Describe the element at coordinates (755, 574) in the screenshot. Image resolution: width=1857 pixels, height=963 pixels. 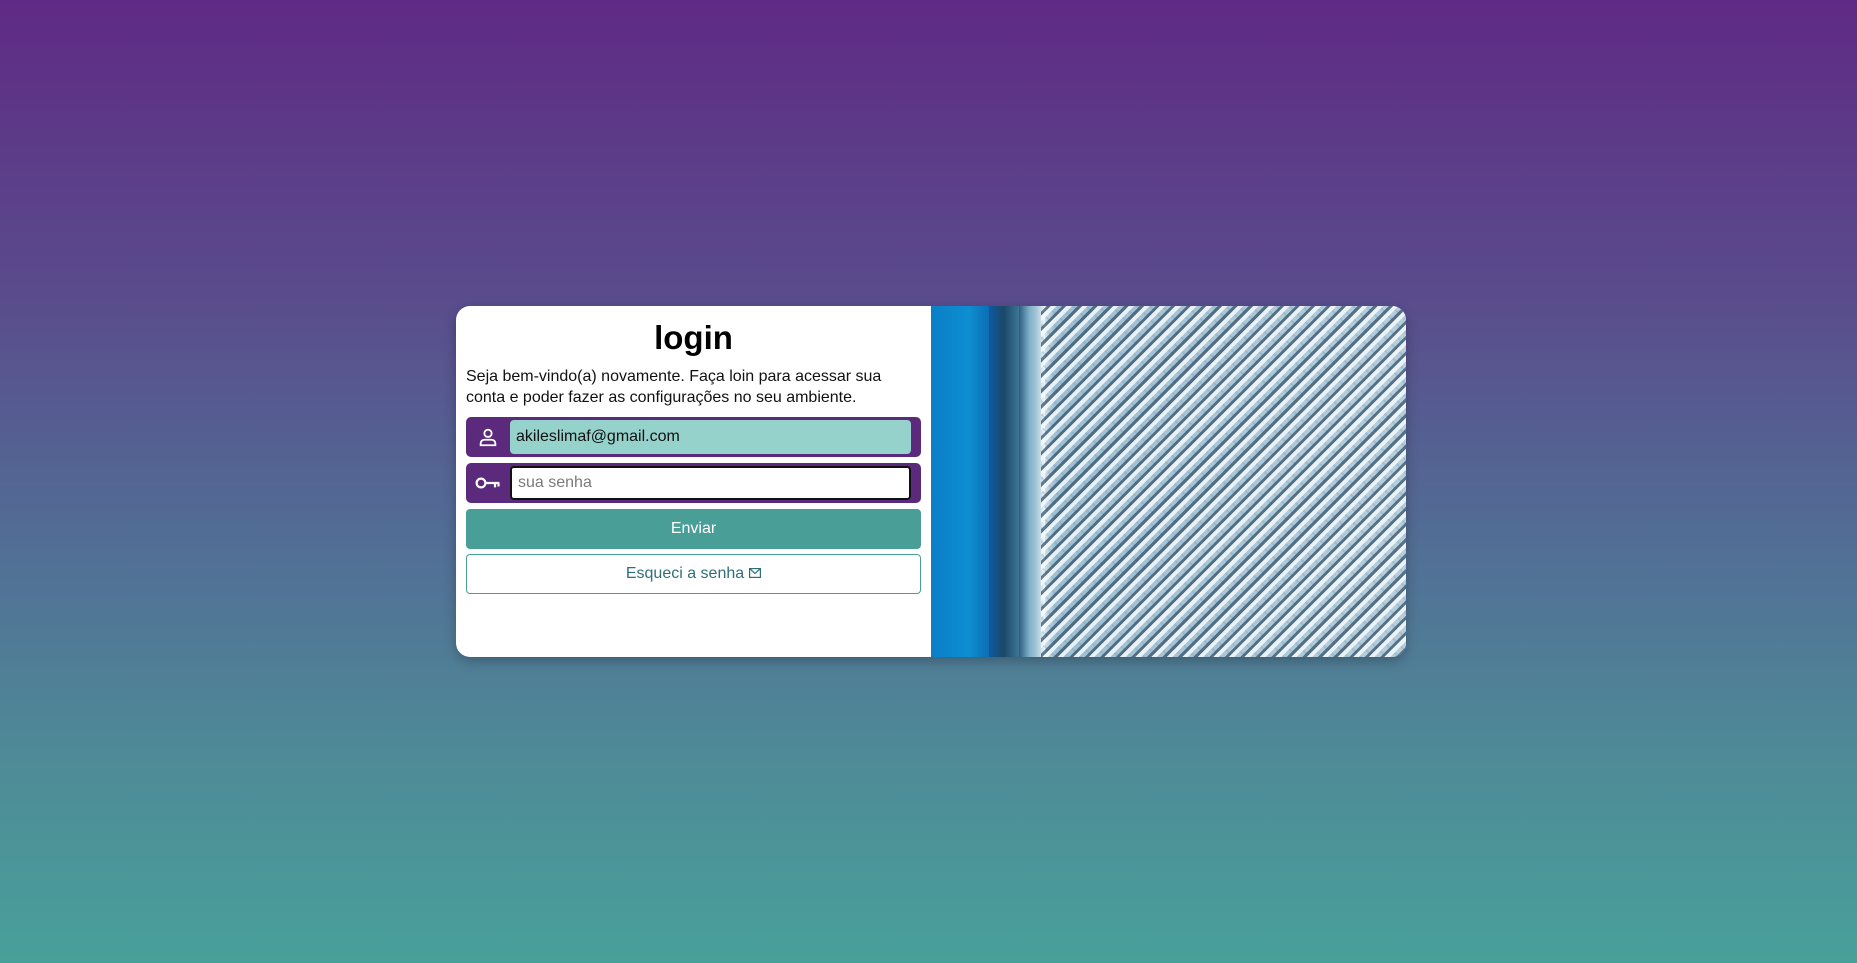
I see `envelope-icon` at that location.